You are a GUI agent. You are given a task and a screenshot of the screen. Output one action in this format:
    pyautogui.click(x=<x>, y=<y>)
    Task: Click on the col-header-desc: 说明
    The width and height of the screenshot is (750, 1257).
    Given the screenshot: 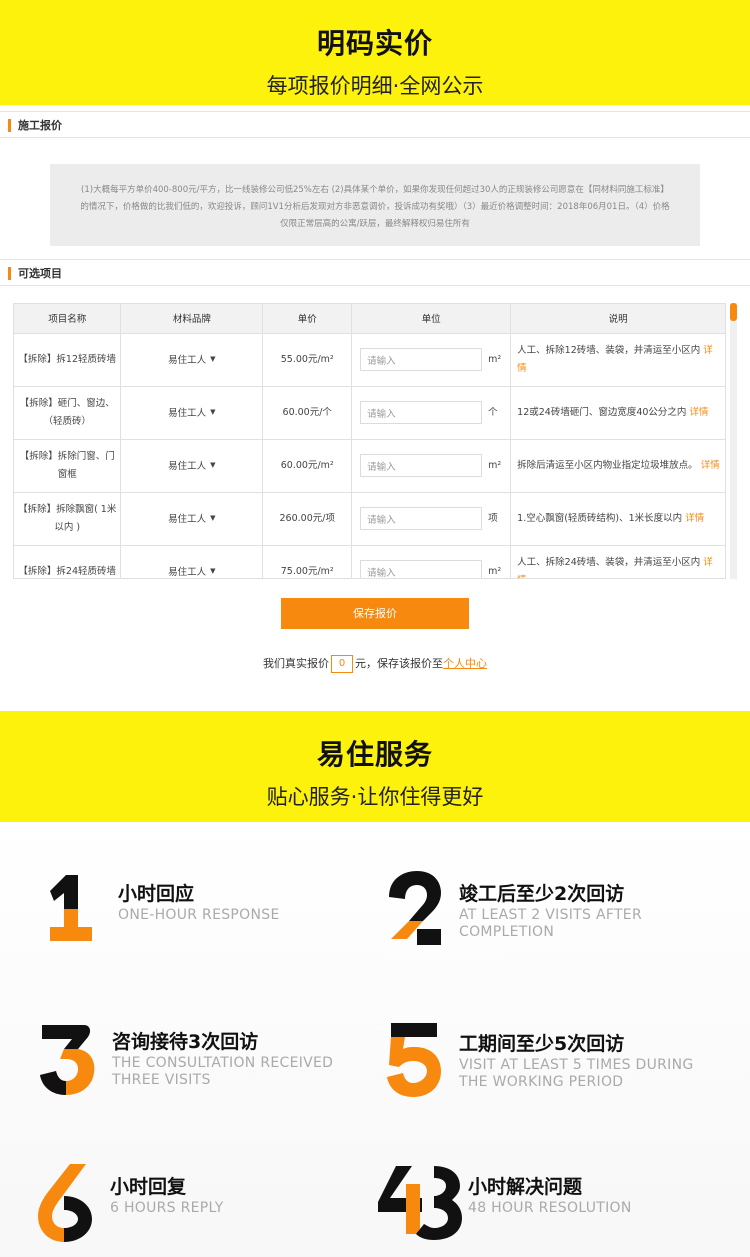 What is the action you would take?
    pyautogui.click(x=617, y=319)
    